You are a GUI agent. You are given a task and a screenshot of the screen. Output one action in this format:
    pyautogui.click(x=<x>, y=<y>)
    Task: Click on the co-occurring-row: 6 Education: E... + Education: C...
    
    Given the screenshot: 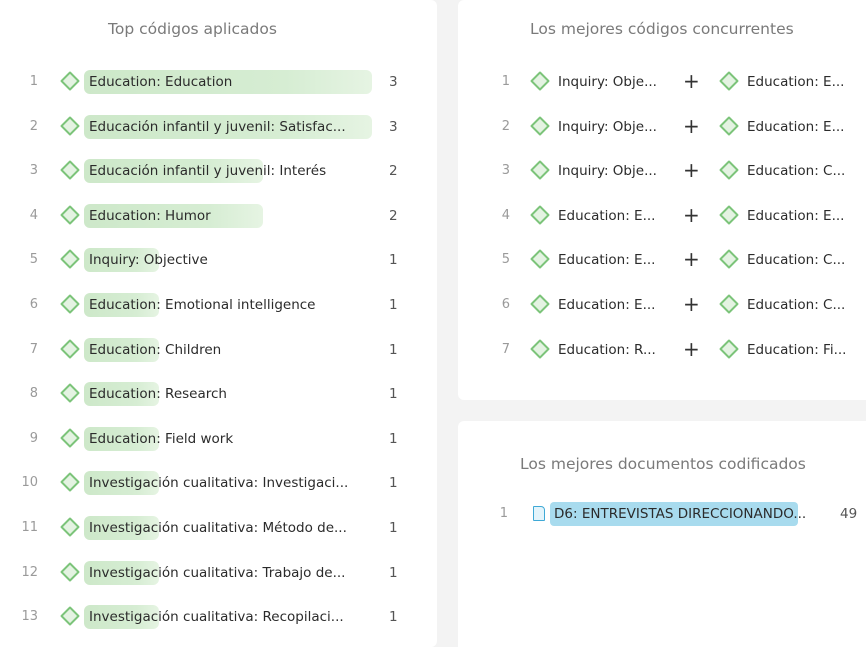 What is the action you would take?
    pyautogui.click(x=662, y=305)
    